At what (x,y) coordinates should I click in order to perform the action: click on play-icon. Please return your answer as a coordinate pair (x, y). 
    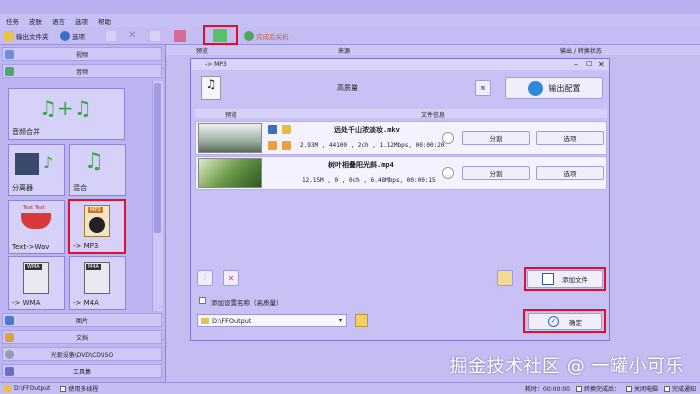
    Looking at the image, I should click on (220, 35).